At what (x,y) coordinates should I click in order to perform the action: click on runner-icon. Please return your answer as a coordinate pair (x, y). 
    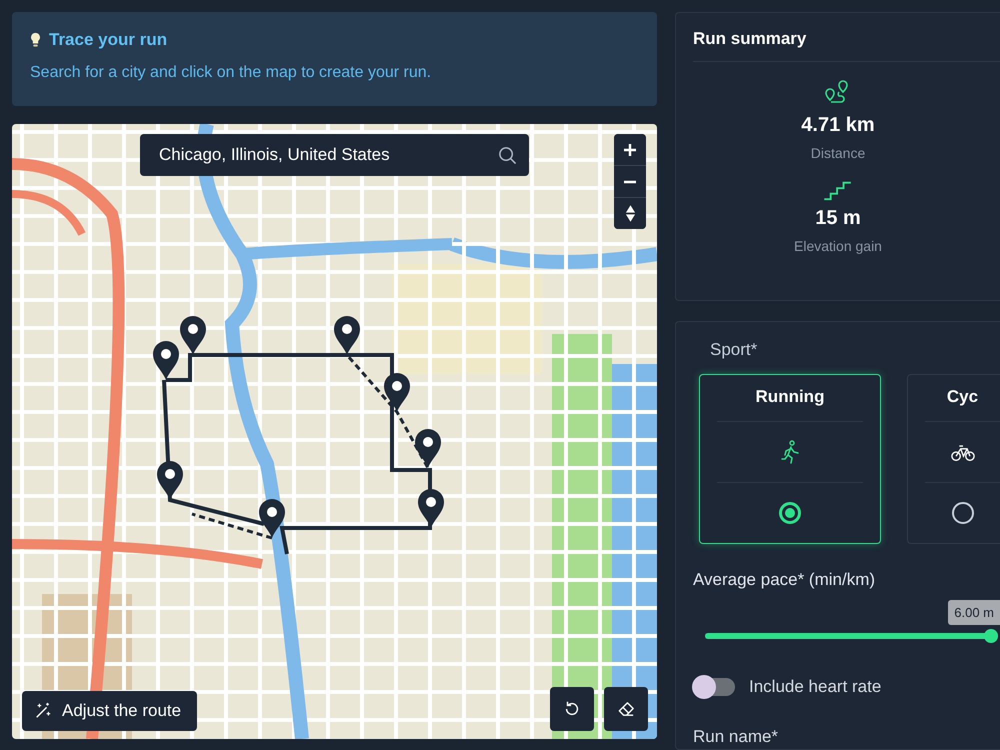
    Looking at the image, I should click on (790, 452).